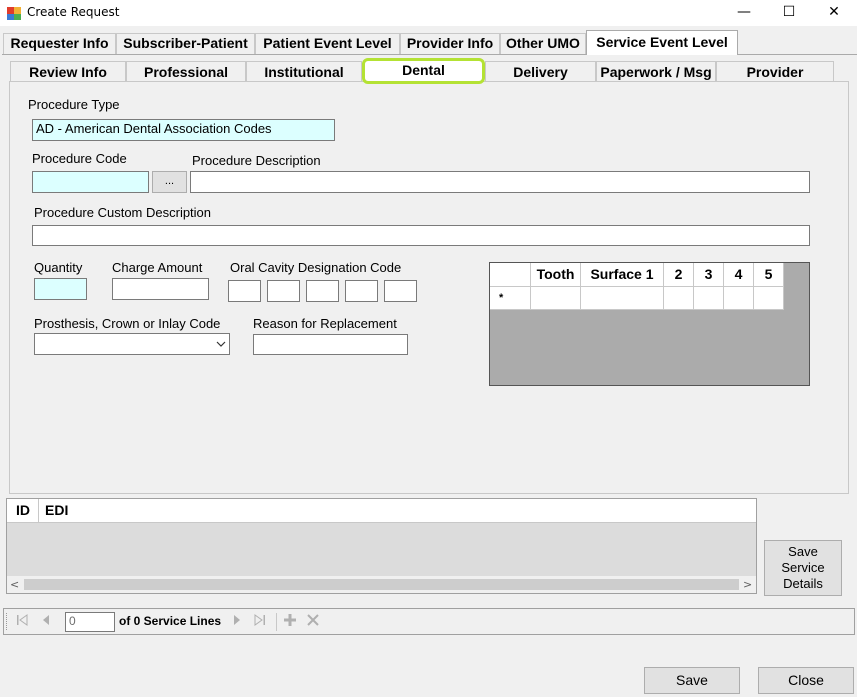 This screenshot has width=857, height=697. Describe the element at coordinates (806, 680) in the screenshot. I see `close-button: Close` at that location.